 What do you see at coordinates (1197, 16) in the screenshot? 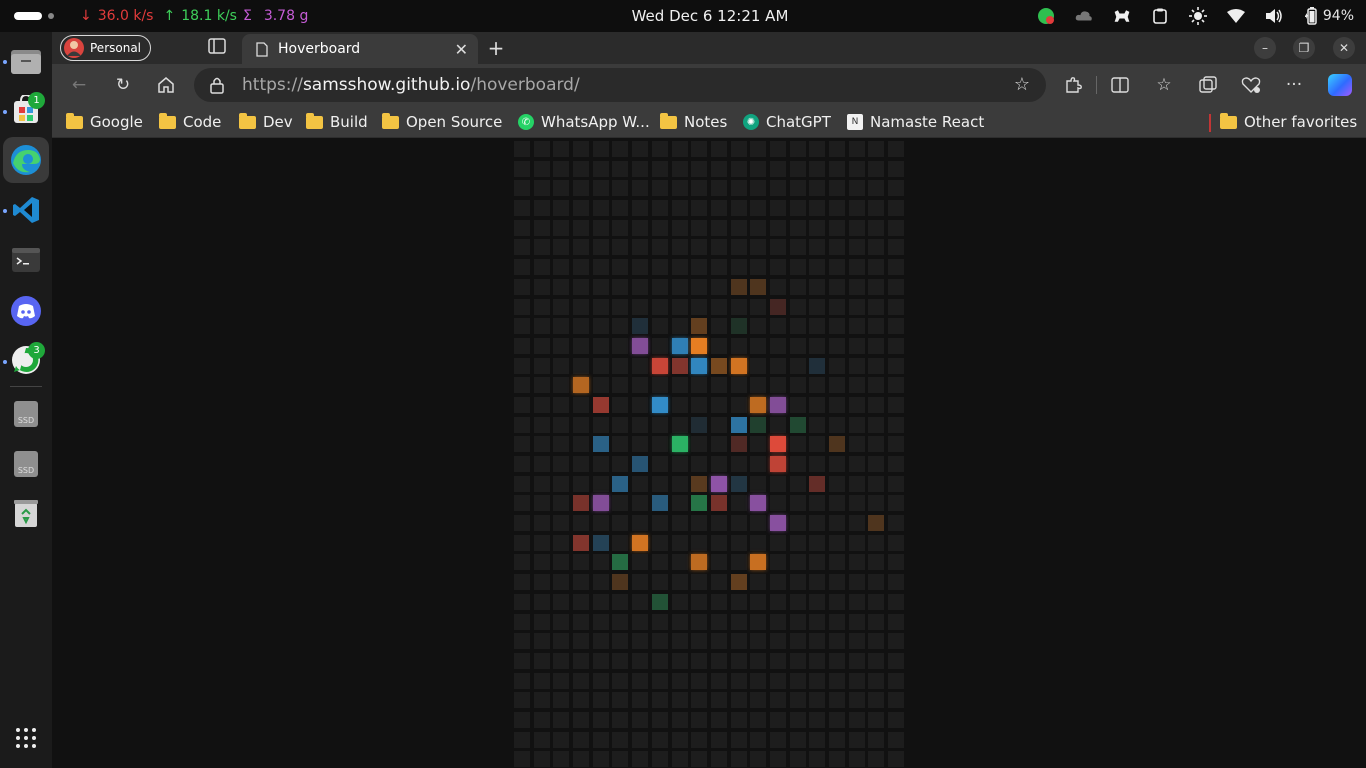
I see `brightness-icon` at bounding box center [1197, 16].